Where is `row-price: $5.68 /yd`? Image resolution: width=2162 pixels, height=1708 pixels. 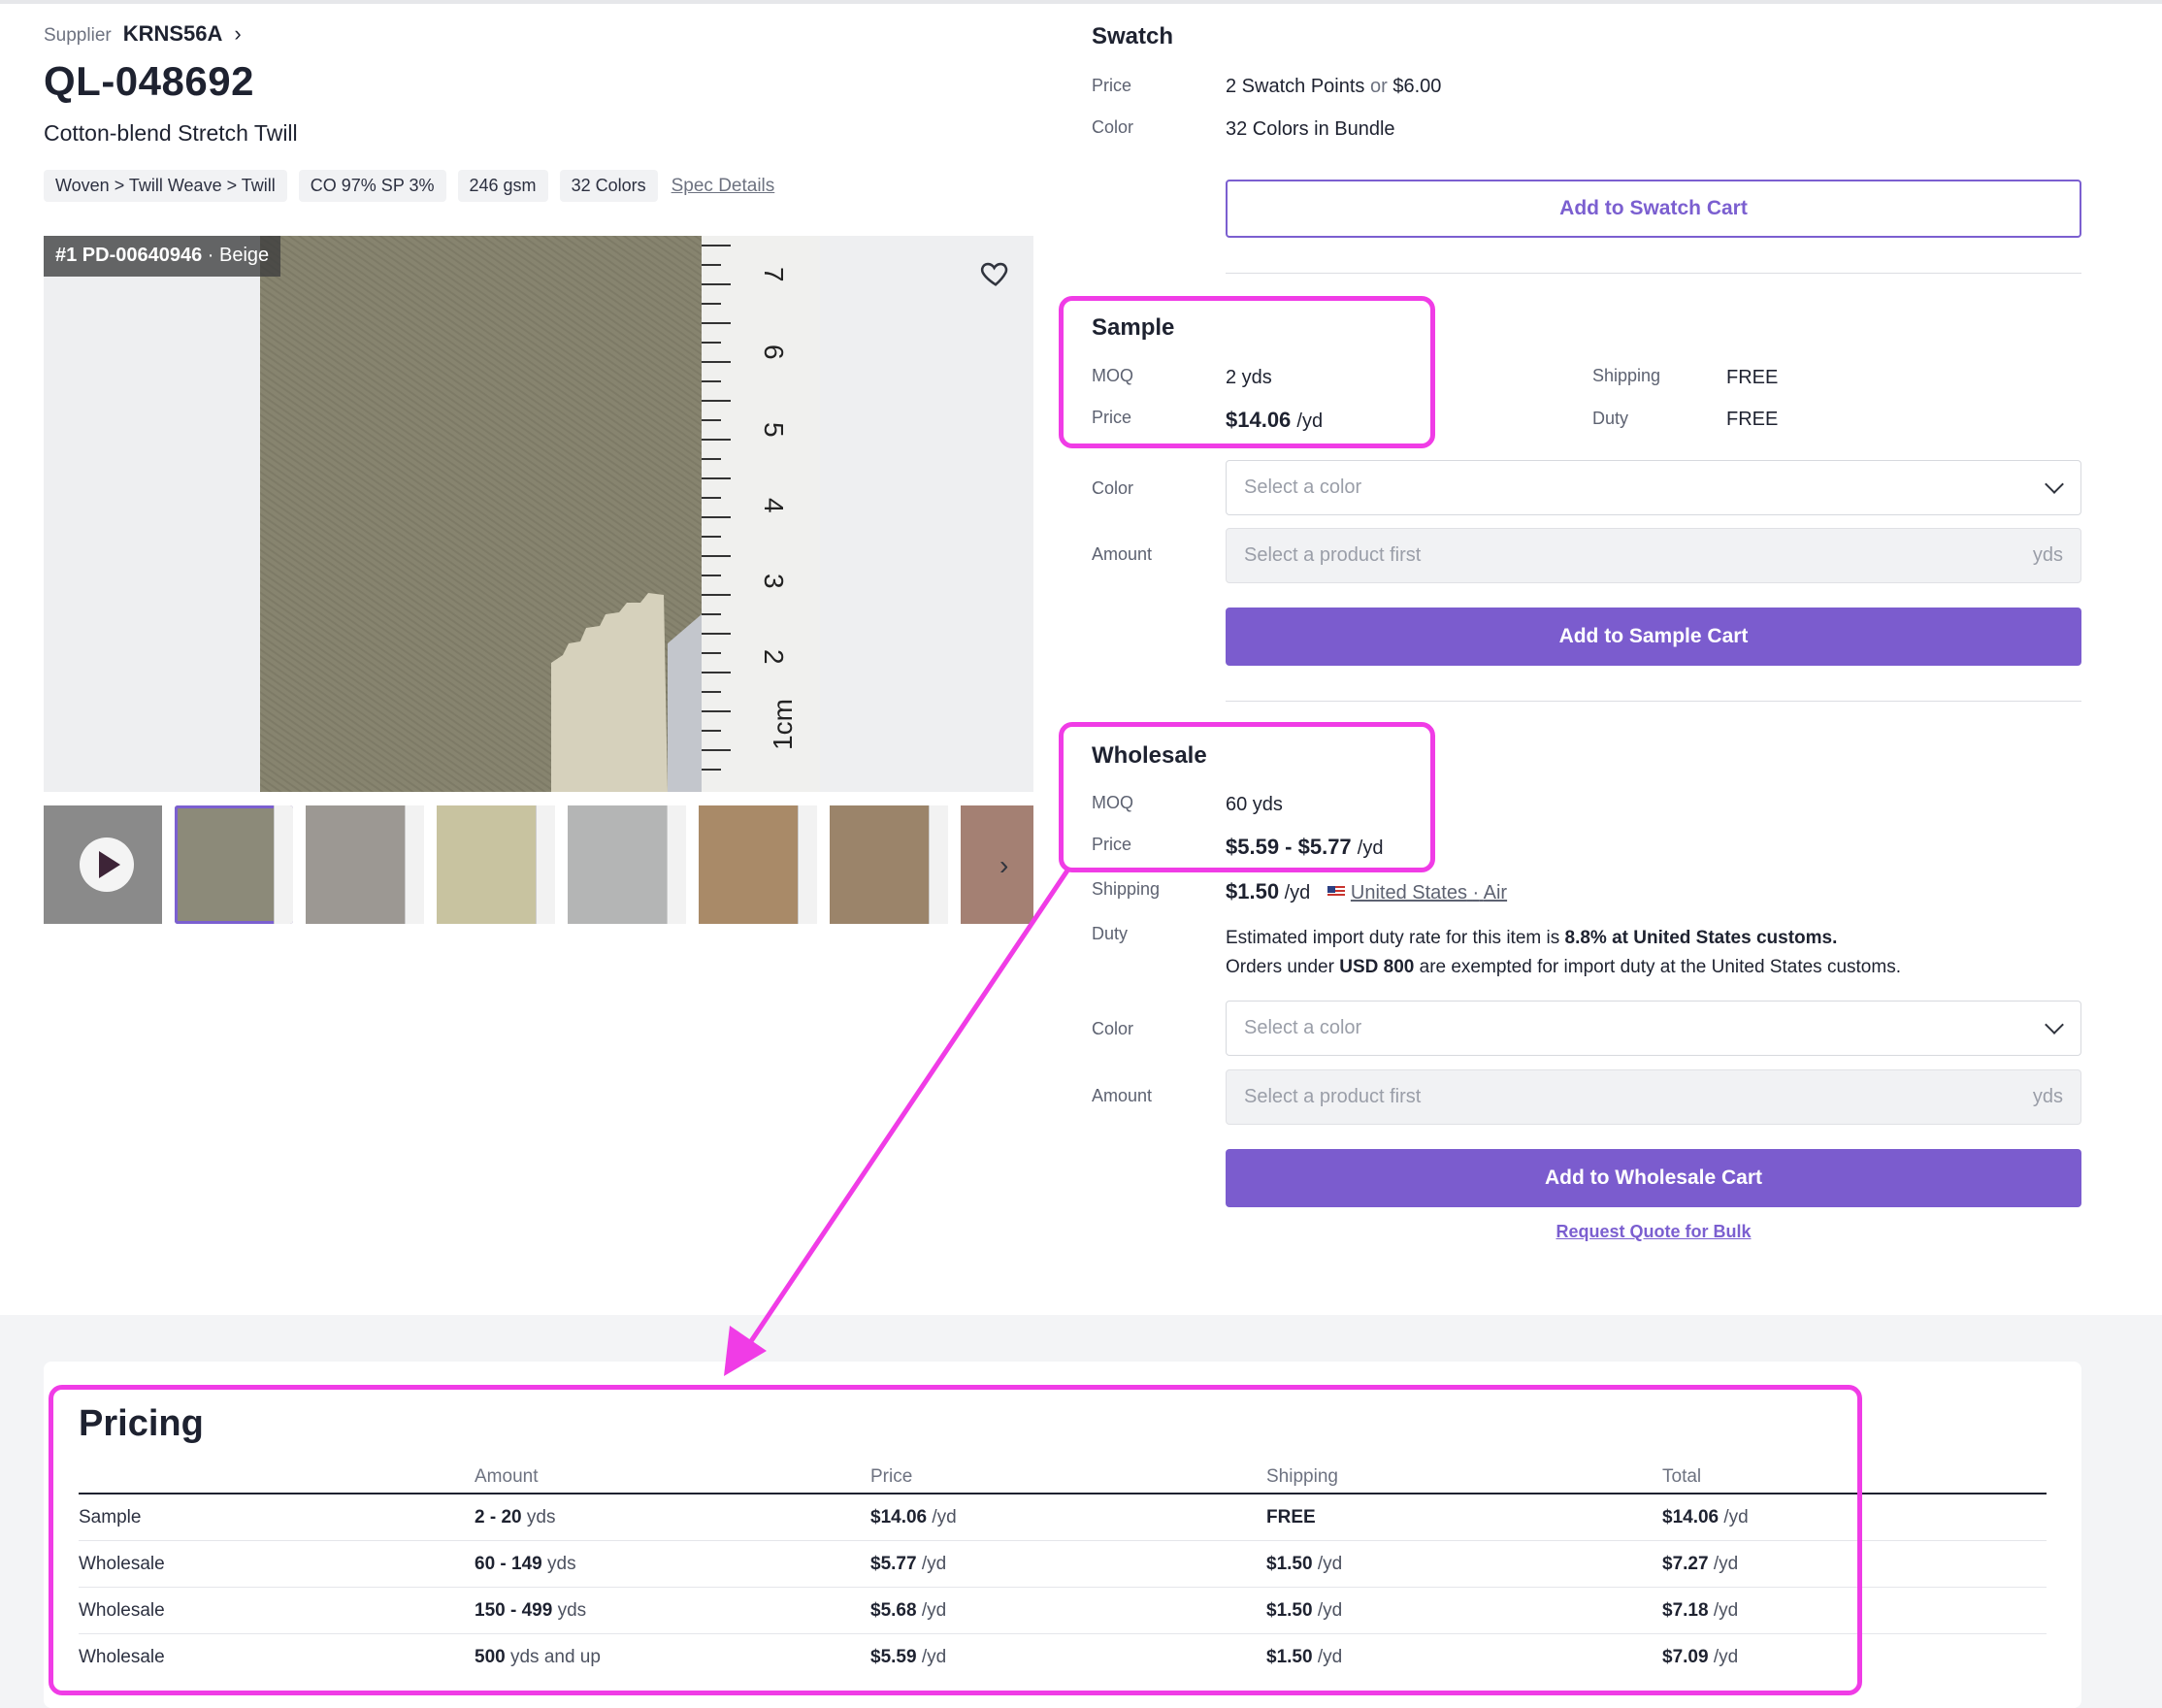
row-price: $5.68 /yd is located at coordinates (1068, 1611).